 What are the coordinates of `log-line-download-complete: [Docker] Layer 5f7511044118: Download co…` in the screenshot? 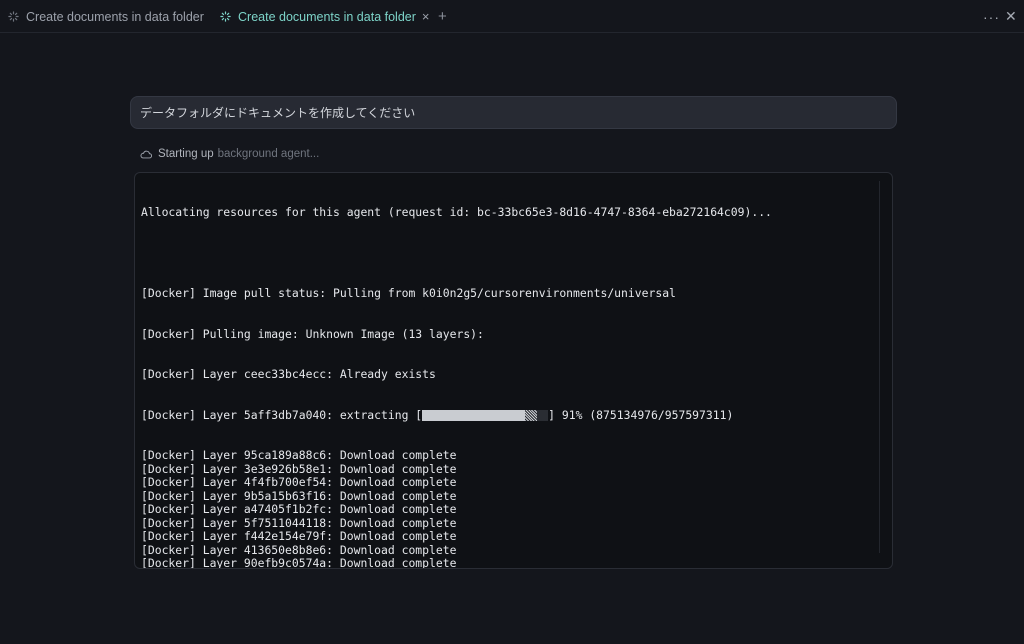 It's located at (299, 522).